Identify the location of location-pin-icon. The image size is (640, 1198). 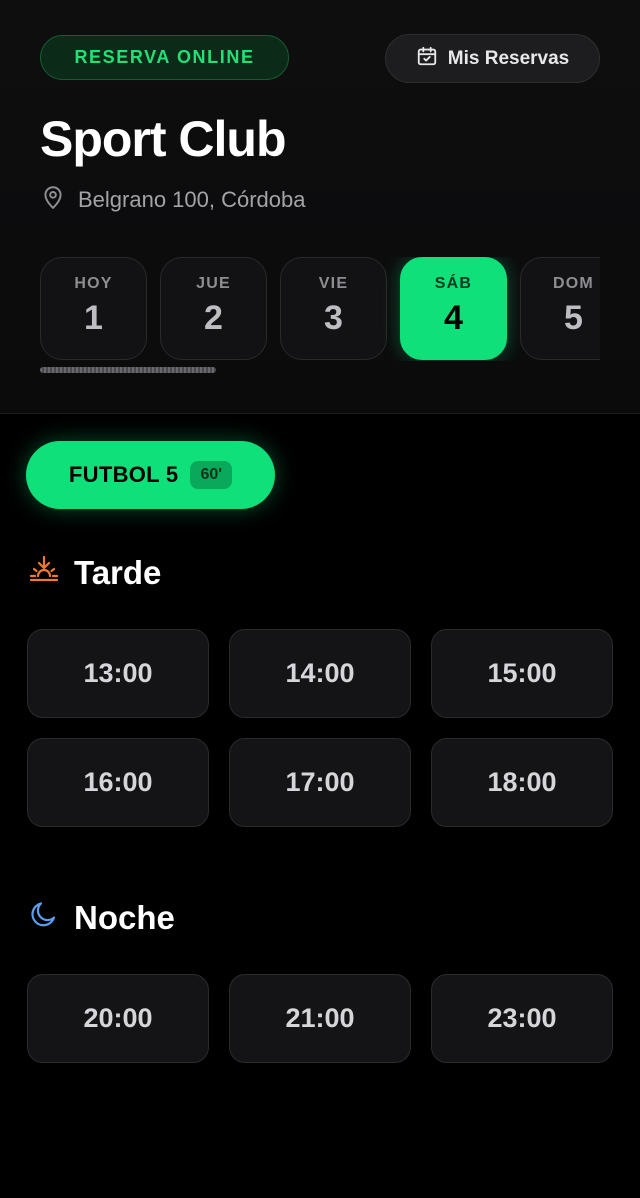
(53, 200).